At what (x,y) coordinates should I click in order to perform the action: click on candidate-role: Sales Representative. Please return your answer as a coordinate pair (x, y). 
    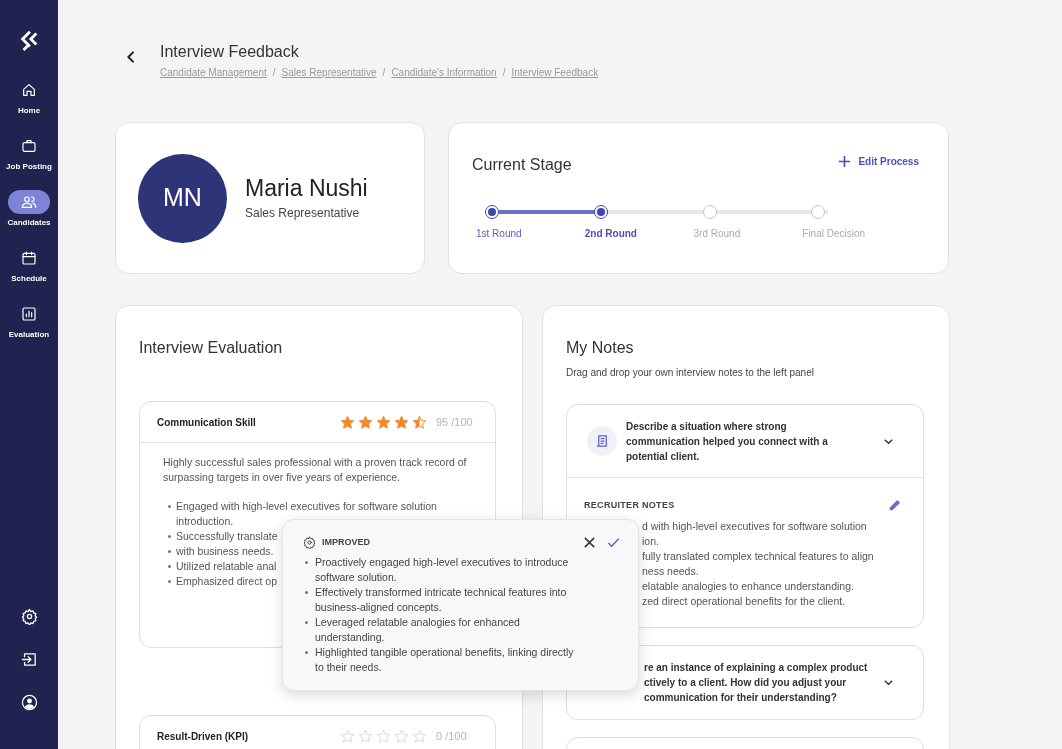
    Looking at the image, I should click on (303, 213).